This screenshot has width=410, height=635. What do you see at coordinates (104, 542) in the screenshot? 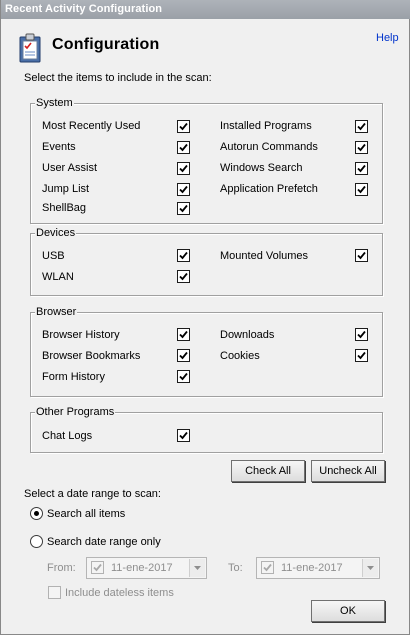
I see `radio-search-range-label: Search date range only` at bounding box center [104, 542].